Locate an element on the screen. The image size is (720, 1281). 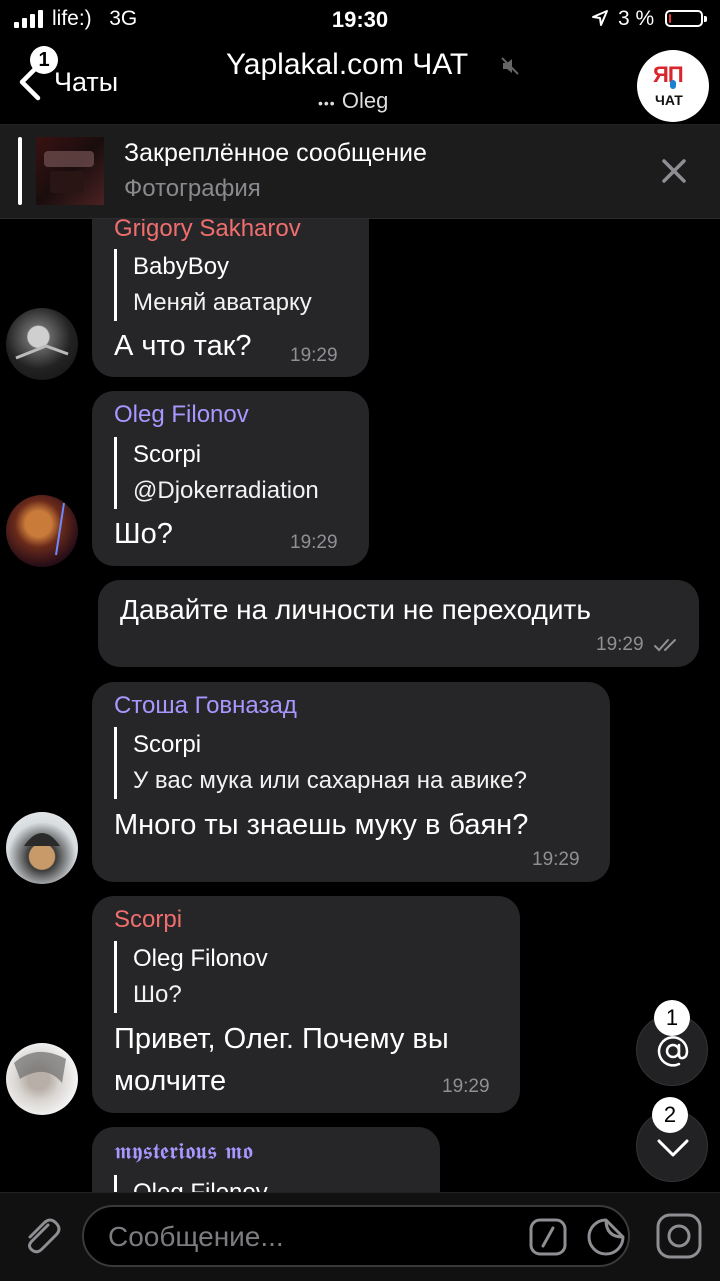
camera-icon is located at coordinates (679, 1236).